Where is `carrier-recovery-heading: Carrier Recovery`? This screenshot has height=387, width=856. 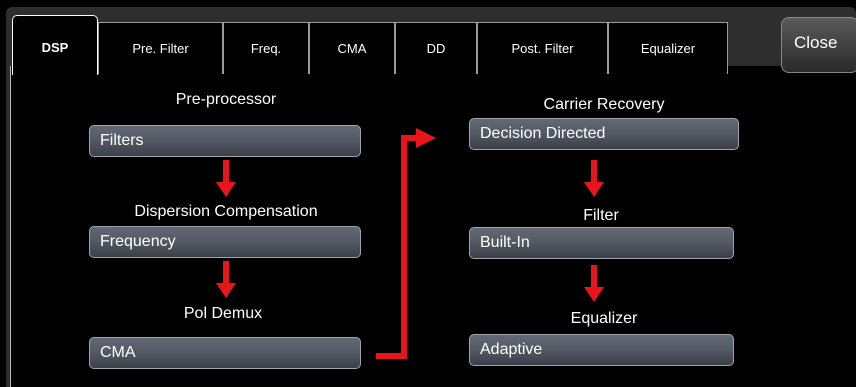 carrier-recovery-heading: Carrier Recovery is located at coordinates (604, 104).